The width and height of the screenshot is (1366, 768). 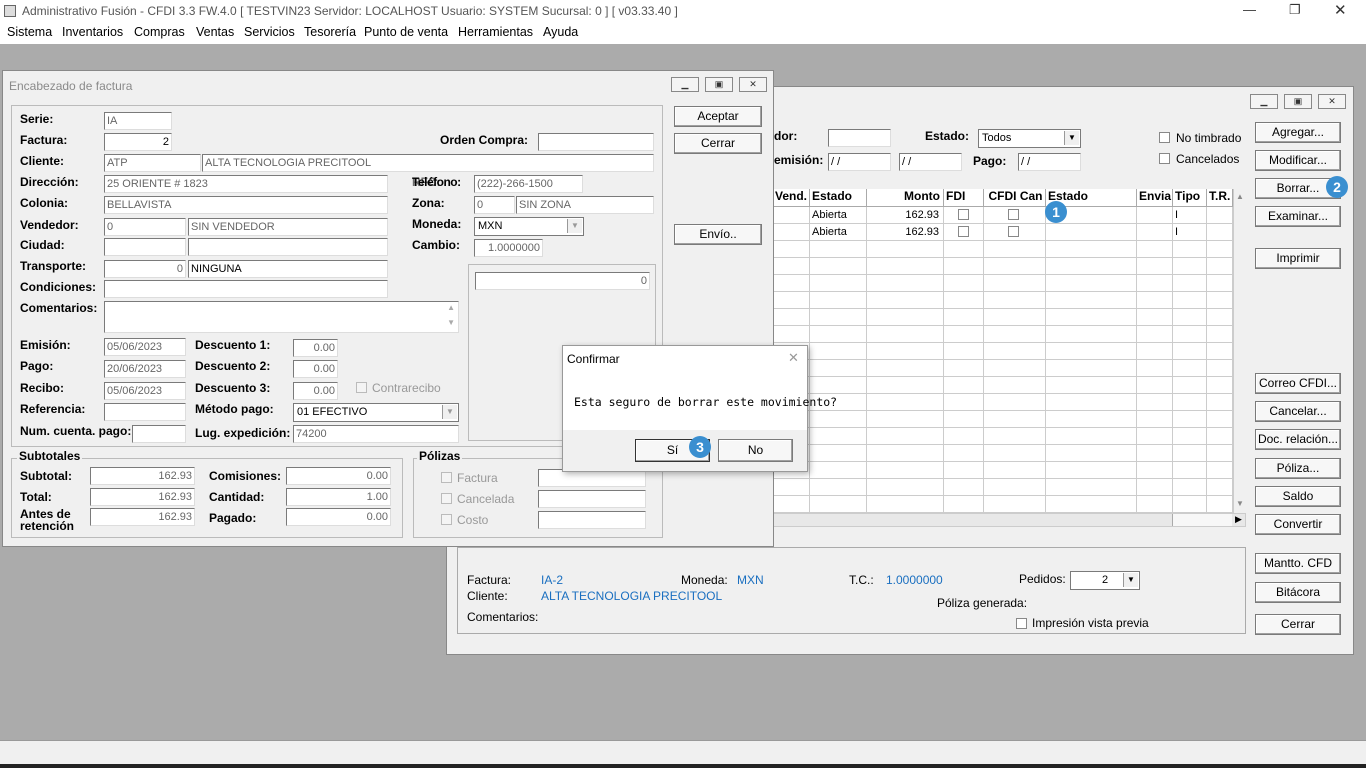 What do you see at coordinates (718, 143) in the screenshot?
I see `cerrar-header-button: Cerrar` at bounding box center [718, 143].